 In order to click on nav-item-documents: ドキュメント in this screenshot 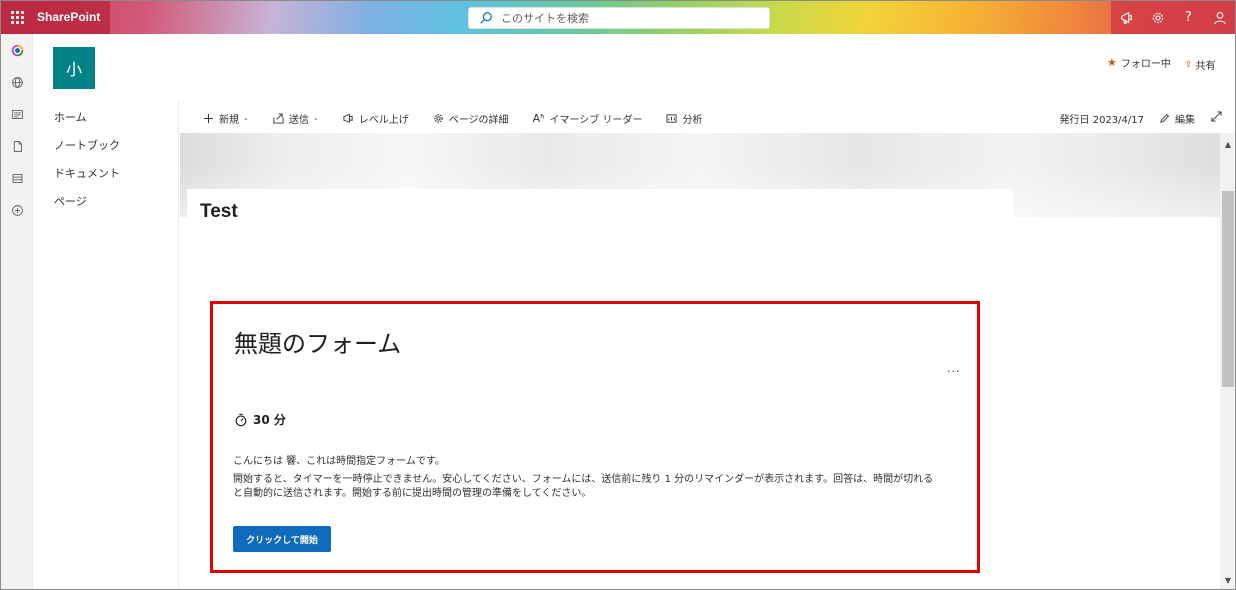, I will do `click(106, 171)`.